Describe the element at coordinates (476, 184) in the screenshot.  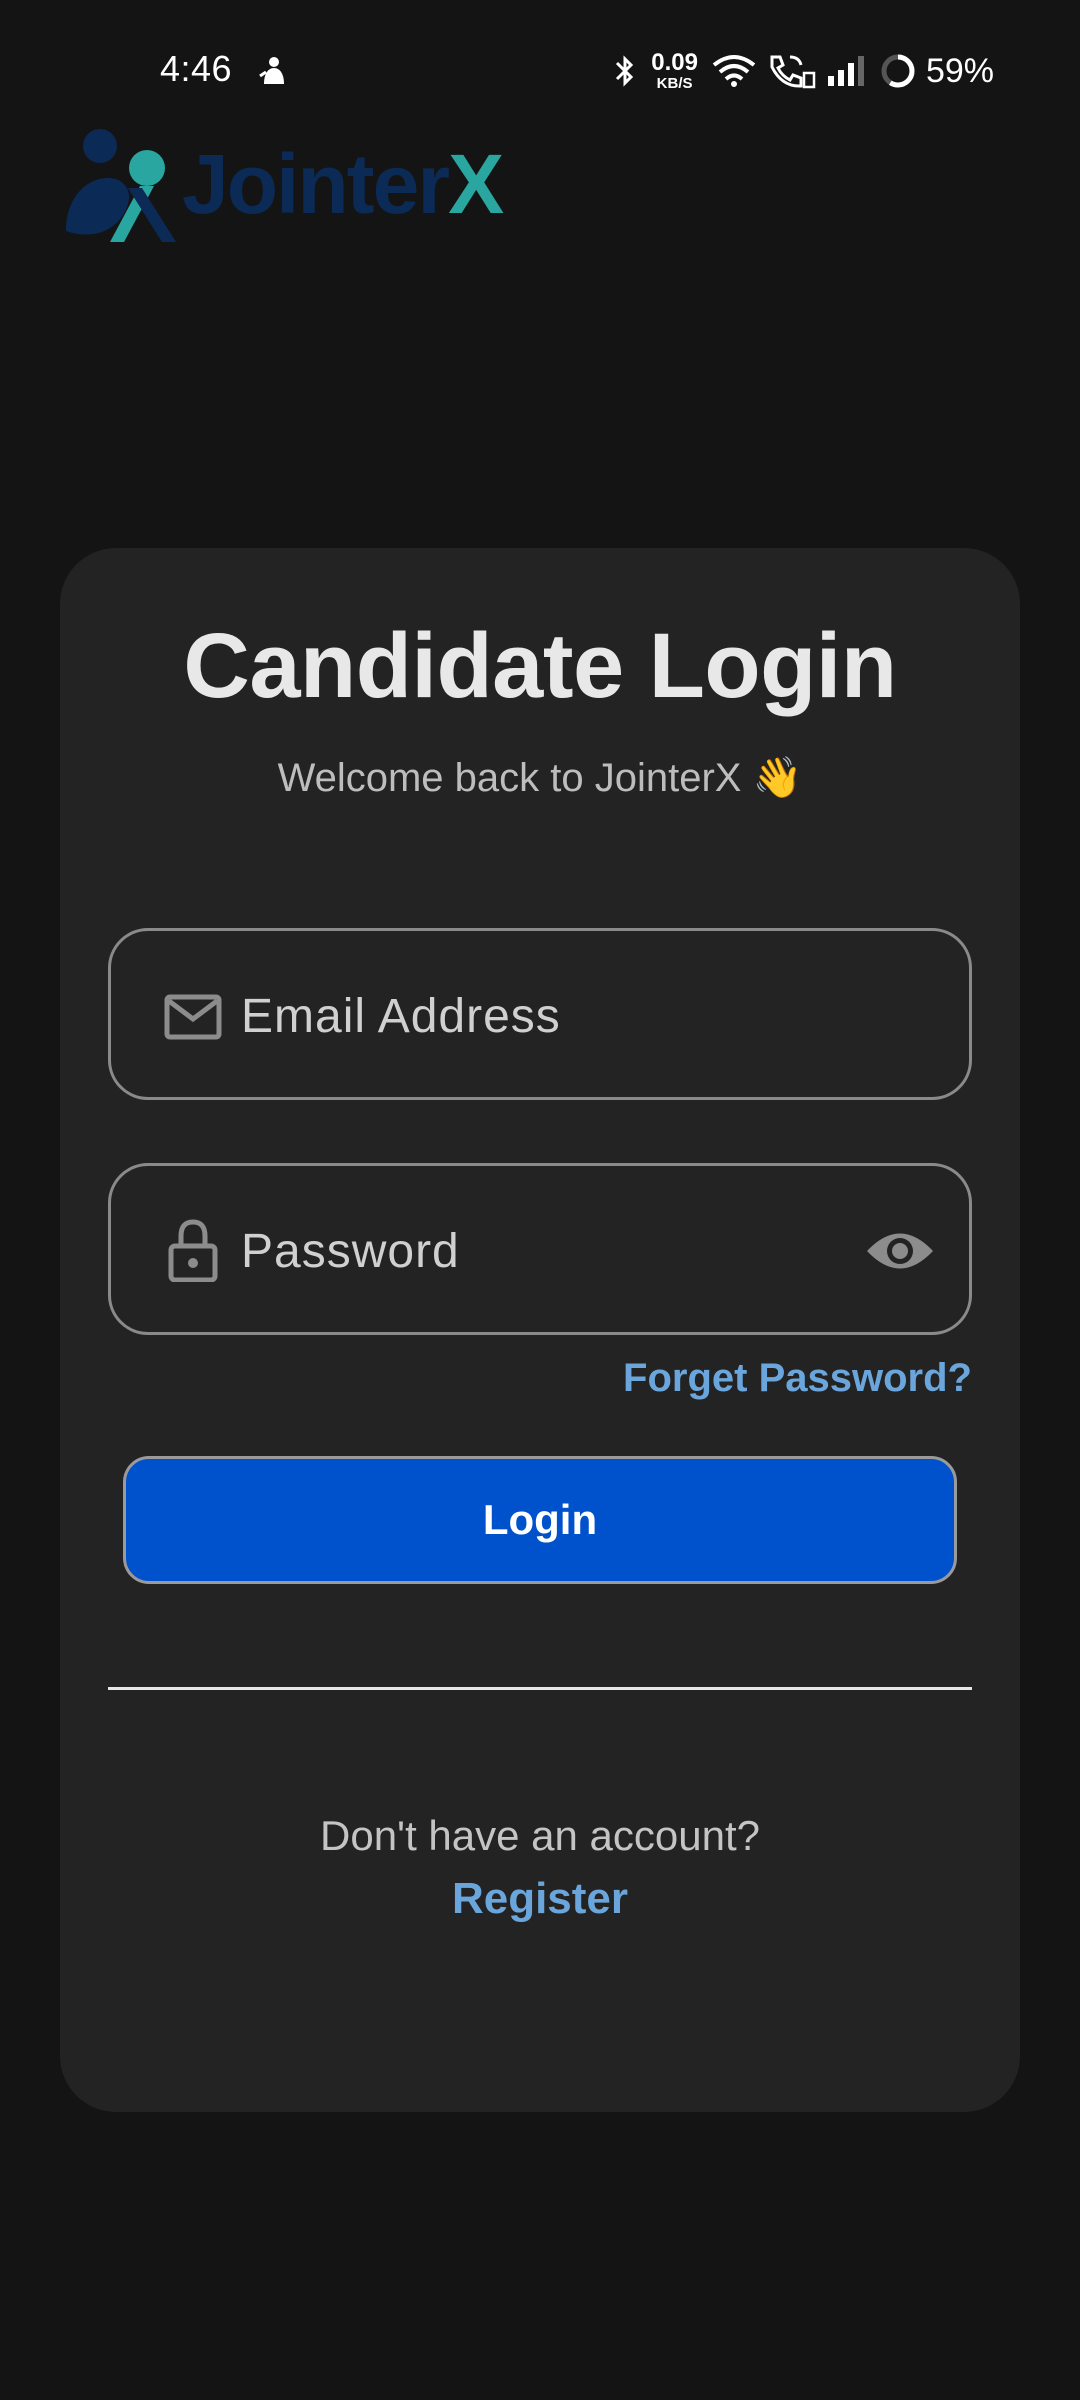
I see `logo-wordmark-accent: X` at that location.